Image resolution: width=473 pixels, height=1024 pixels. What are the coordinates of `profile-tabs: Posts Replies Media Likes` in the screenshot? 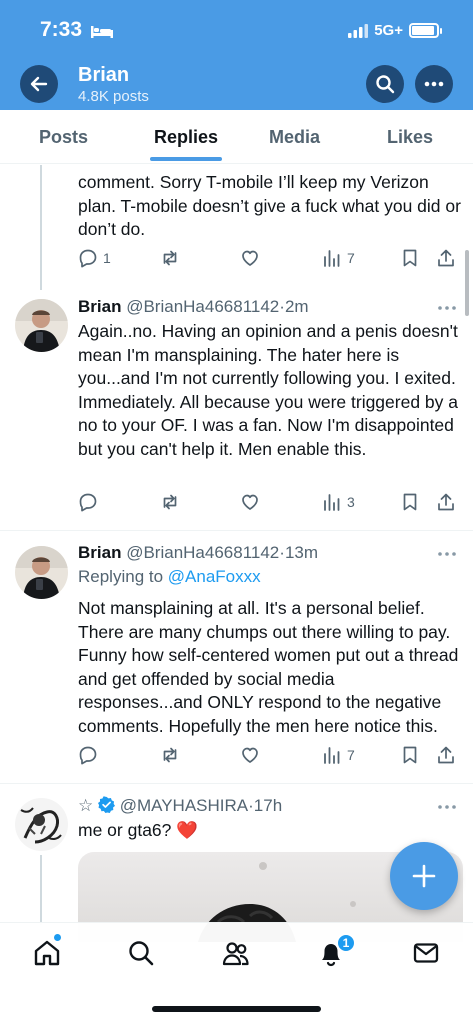 It's located at (236, 137).